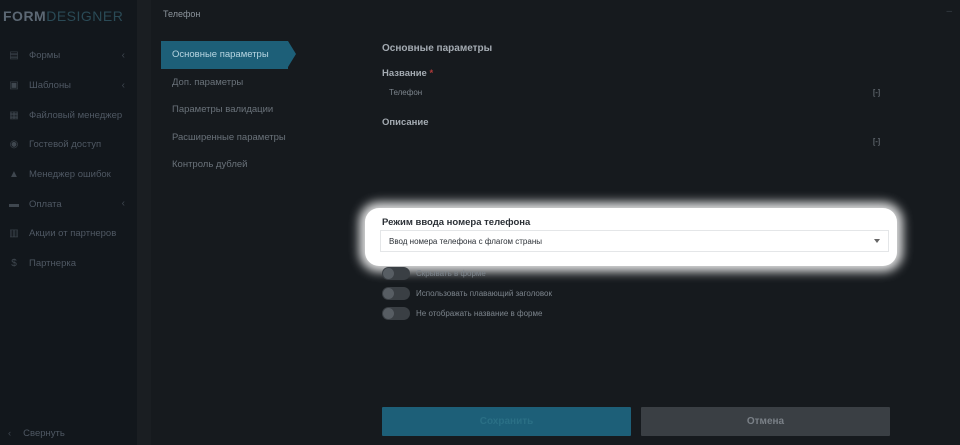  I want to click on panel-title: Телефон, so click(182, 14).